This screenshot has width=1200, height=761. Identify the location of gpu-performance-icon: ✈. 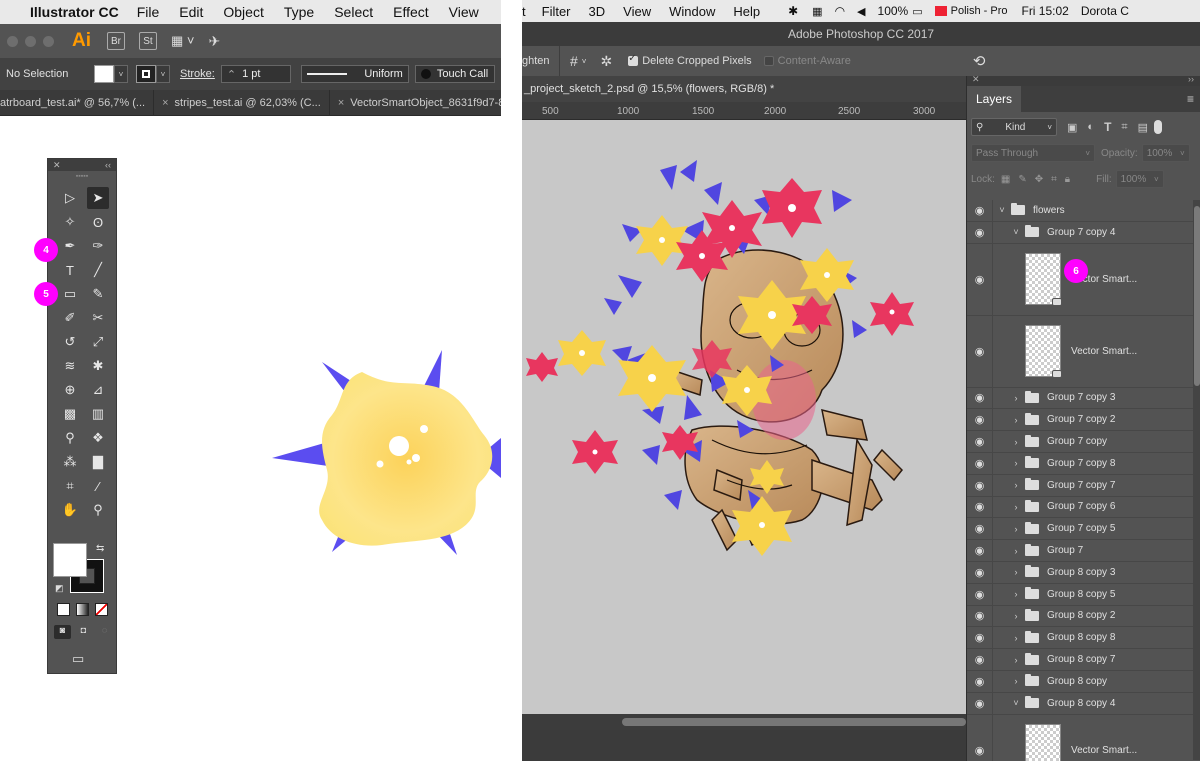
(215, 41).